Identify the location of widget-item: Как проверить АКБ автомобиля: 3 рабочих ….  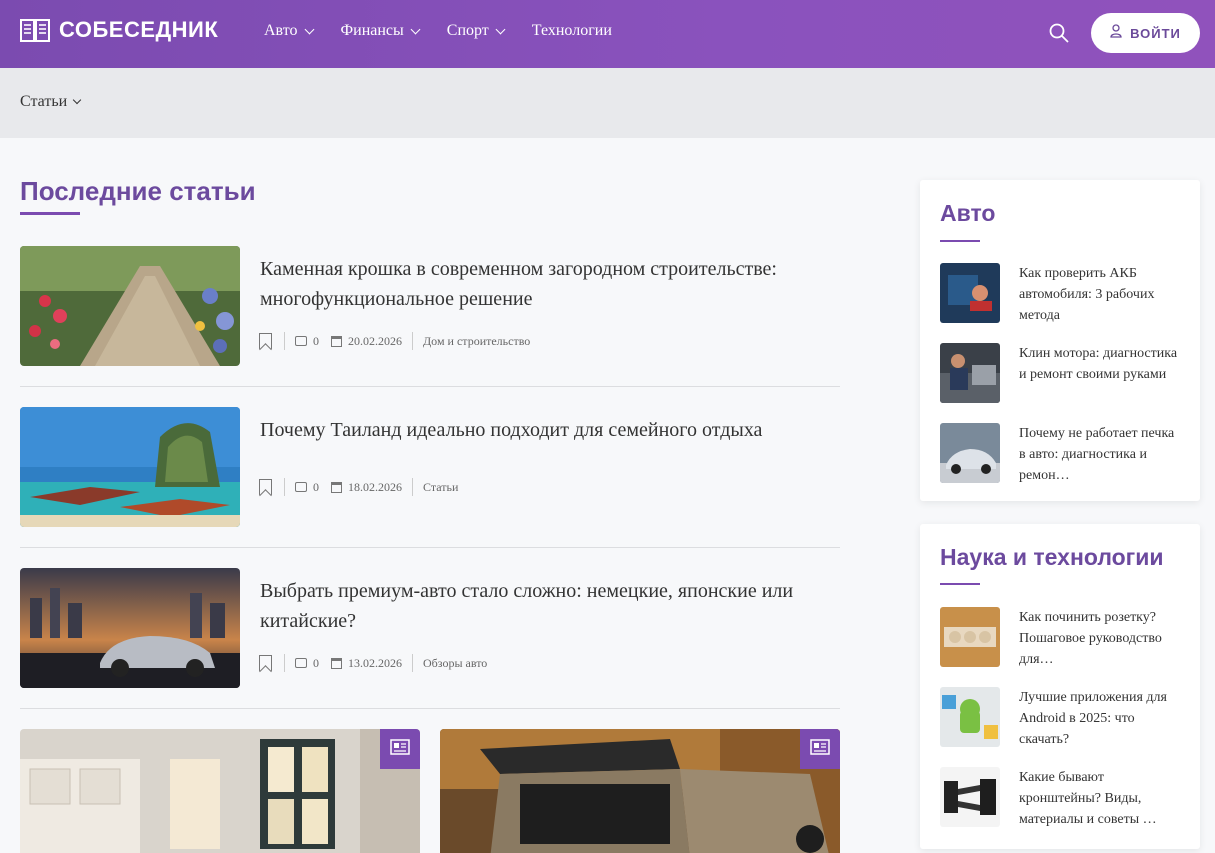
(1062, 294).